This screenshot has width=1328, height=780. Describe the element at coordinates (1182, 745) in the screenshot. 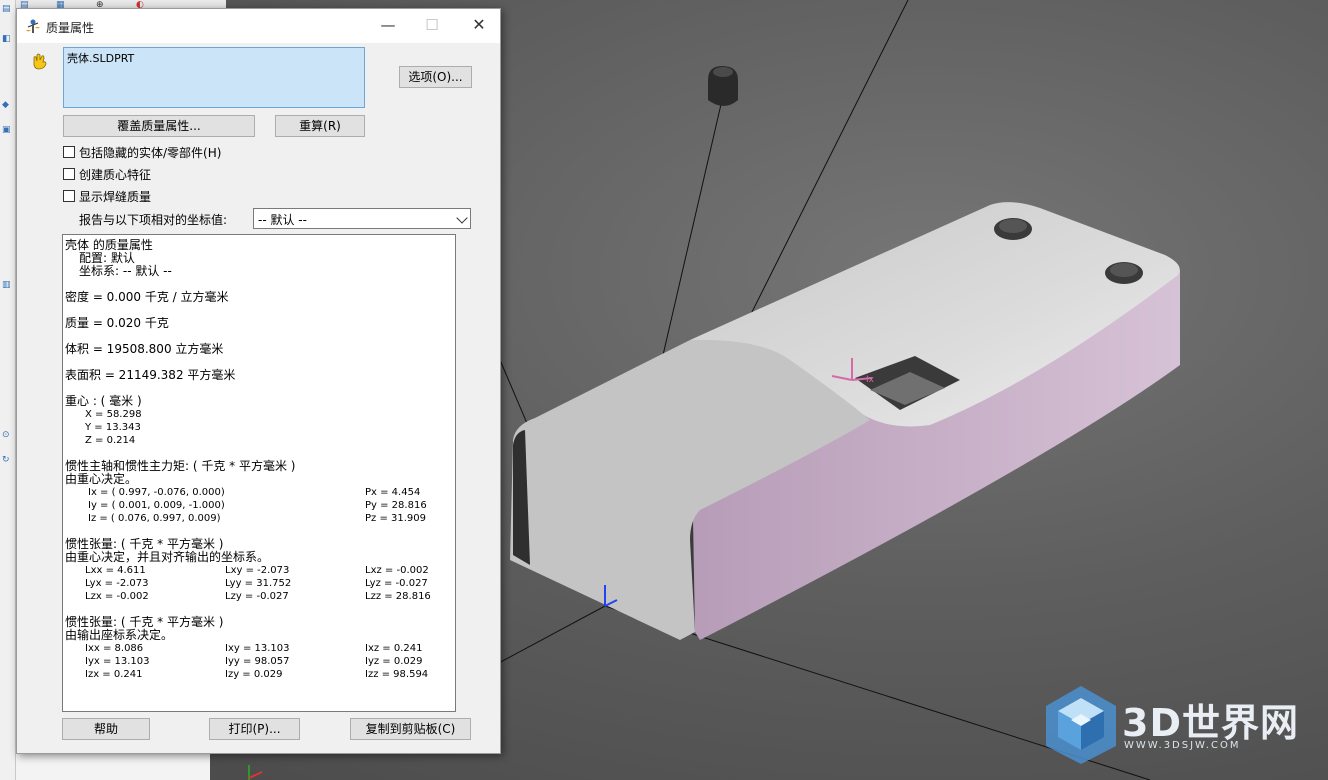

I see `watermark-url: WWW.3DSJW.COM` at that location.